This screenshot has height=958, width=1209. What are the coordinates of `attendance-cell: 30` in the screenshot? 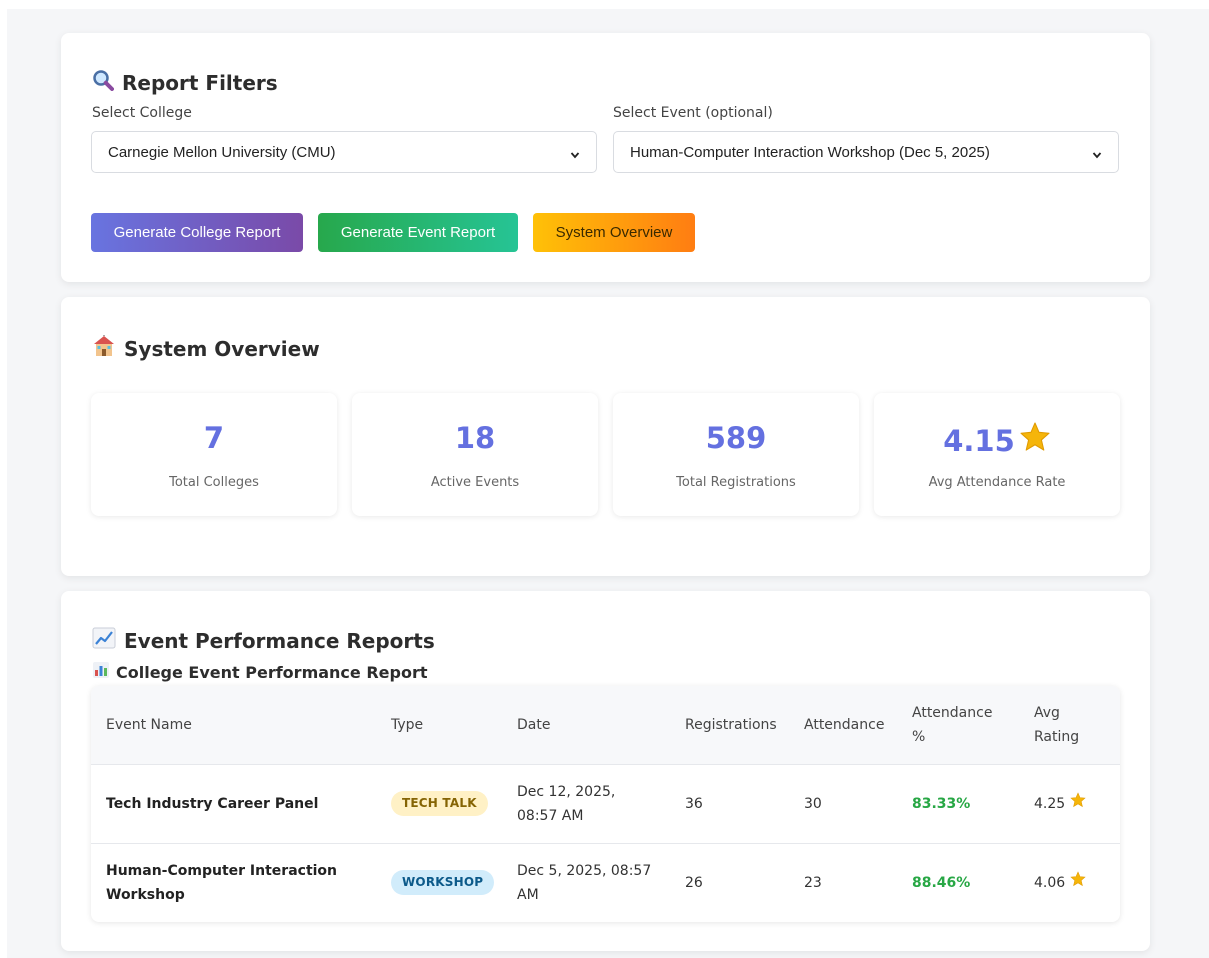 It's located at (813, 803).